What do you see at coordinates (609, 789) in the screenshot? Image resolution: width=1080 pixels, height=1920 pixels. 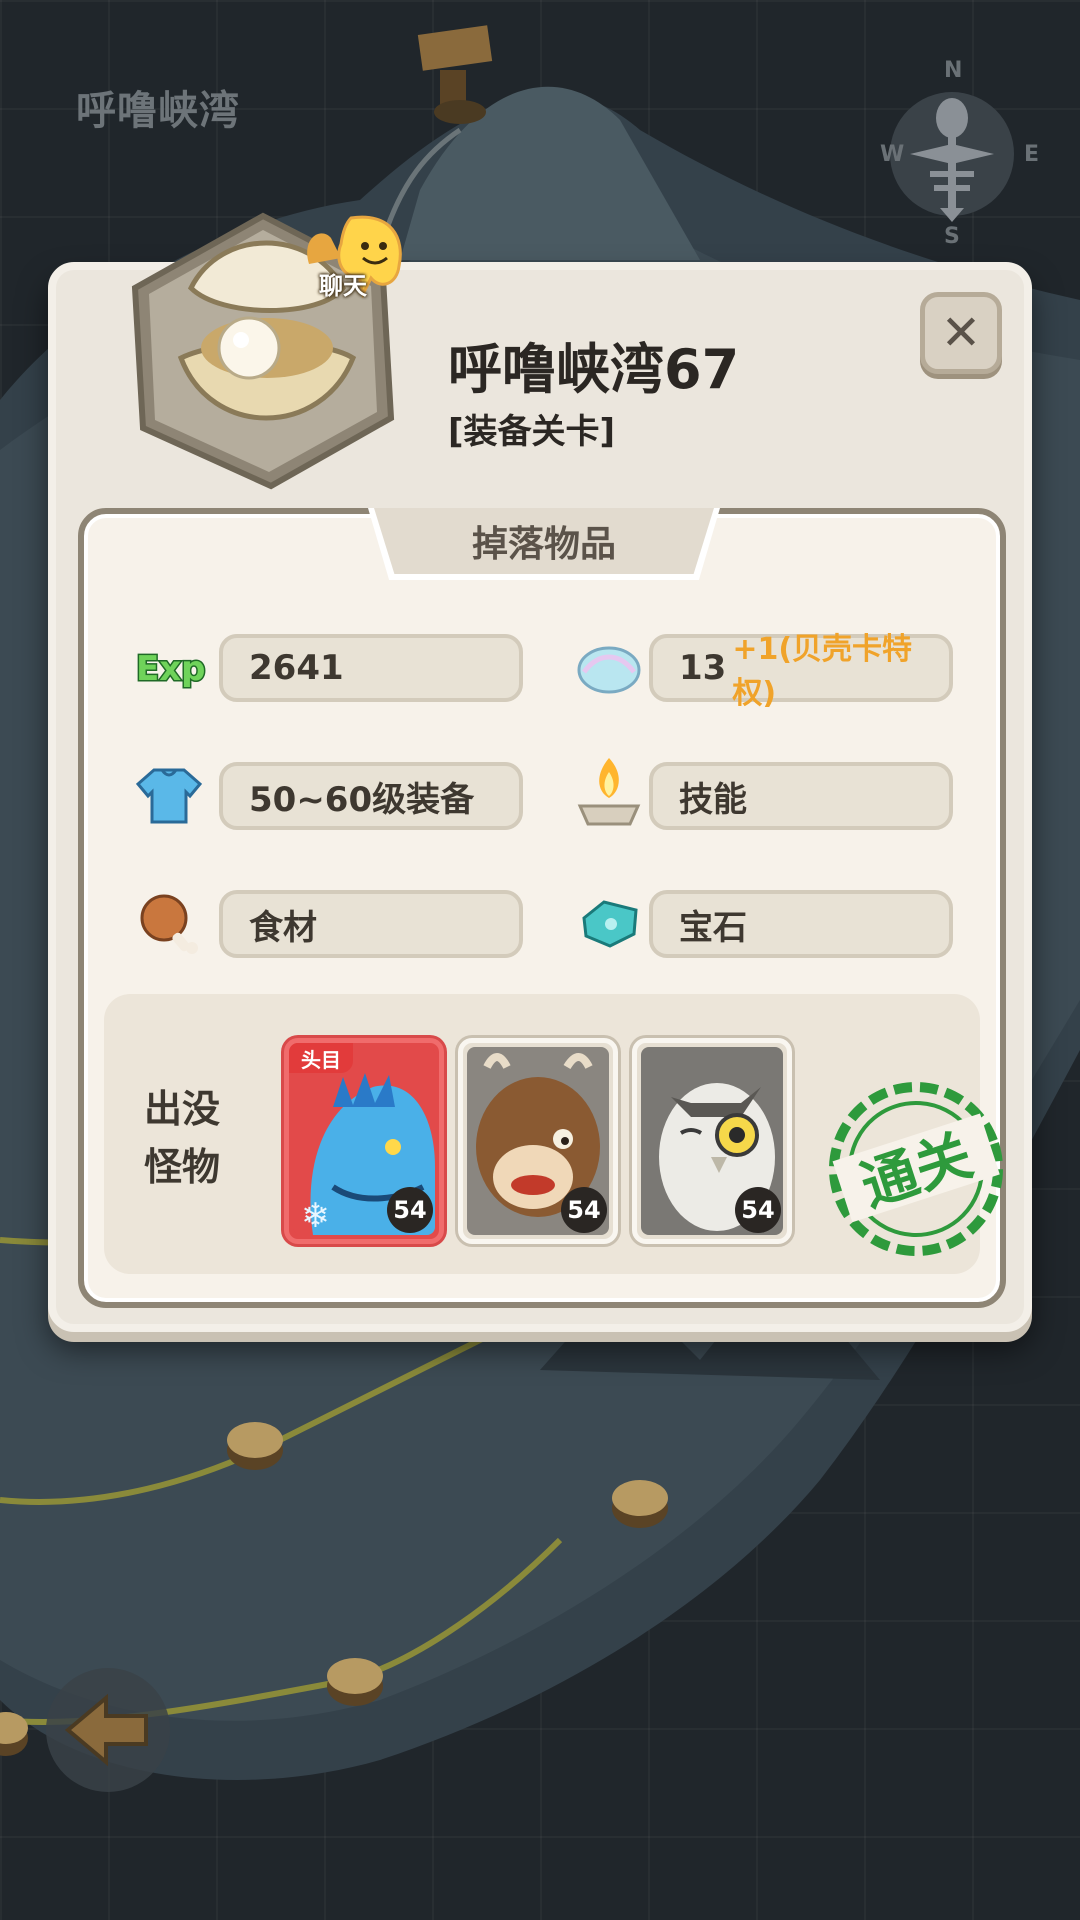 I see `campfire-skill-icon` at bounding box center [609, 789].